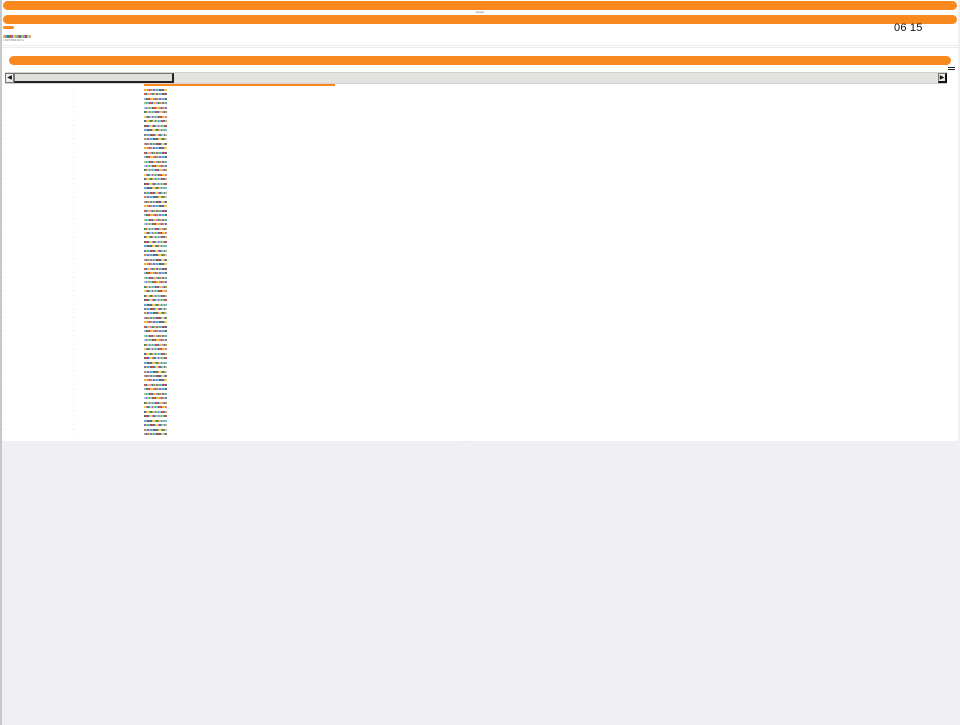 Image resolution: width=960 pixels, height=725 pixels. What do you see at coordinates (467, 442) in the screenshot?
I see `footer-text: ······· ······` at bounding box center [467, 442].